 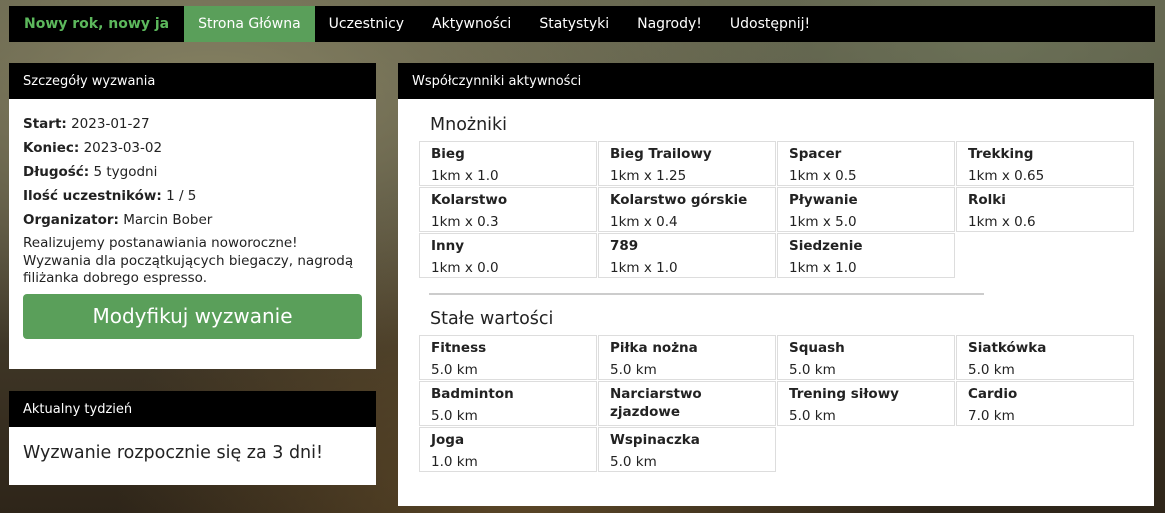 I want to click on activity-name: Fitness, so click(x=459, y=348).